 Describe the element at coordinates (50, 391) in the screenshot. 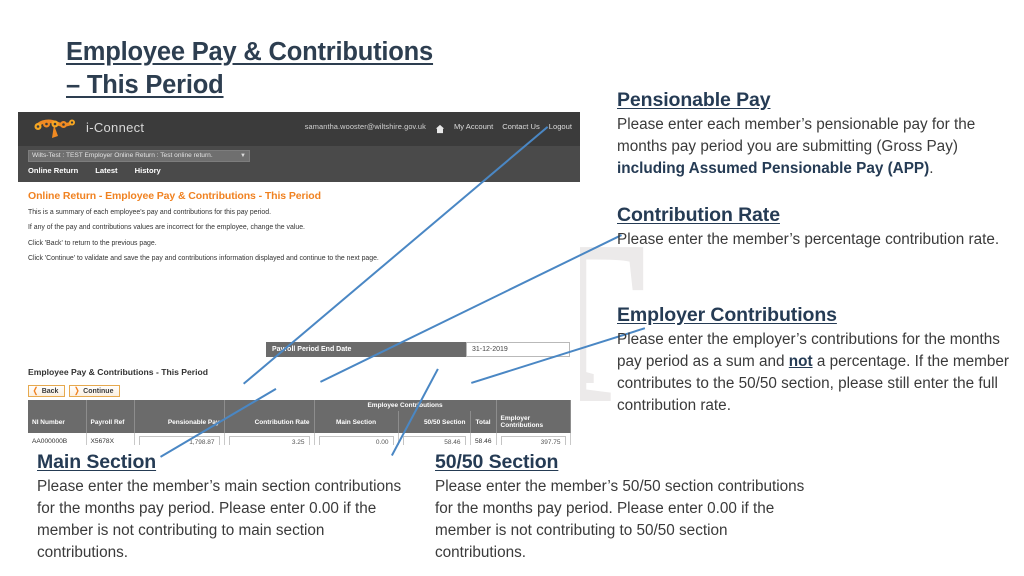

I see `back-button-label: Back` at that location.